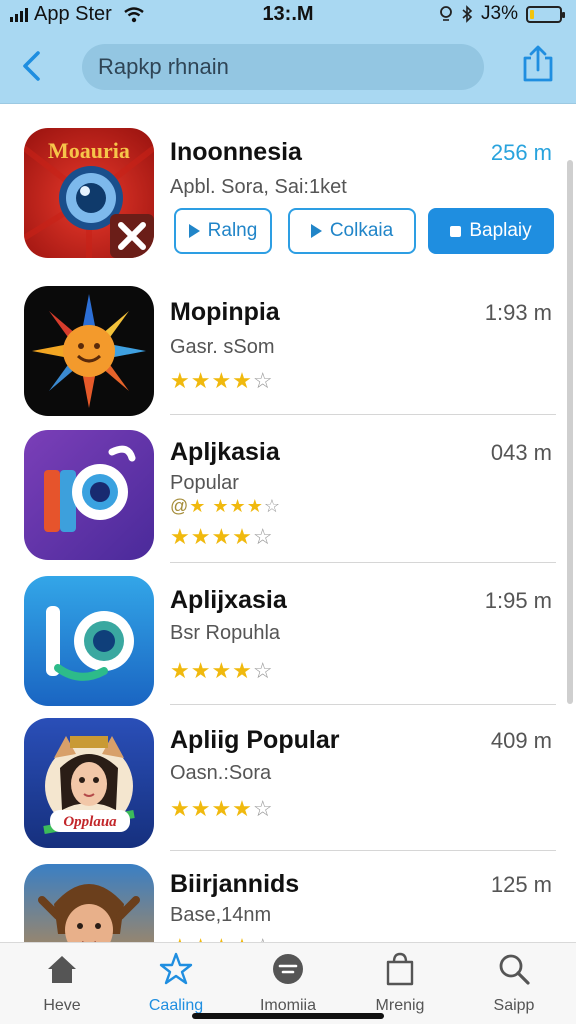  Describe the element at coordinates (90, 822) in the screenshot. I see `app-icon-text: Opplaua` at that location.